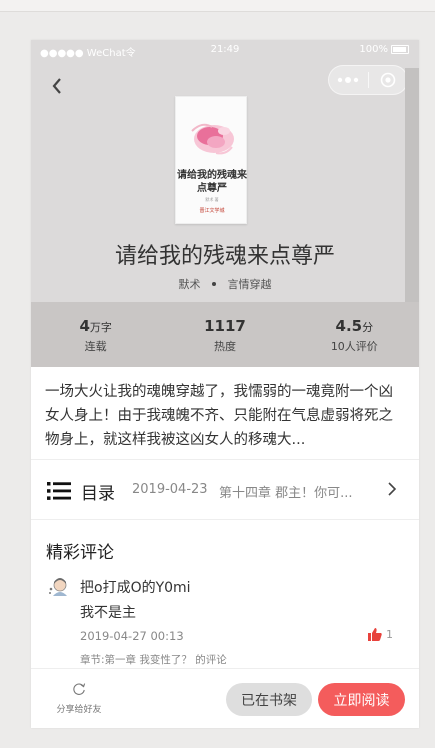 This screenshot has width=435, height=748. Describe the element at coordinates (354, 346) in the screenshot. I see `stat-label: 10人评价` at that location.